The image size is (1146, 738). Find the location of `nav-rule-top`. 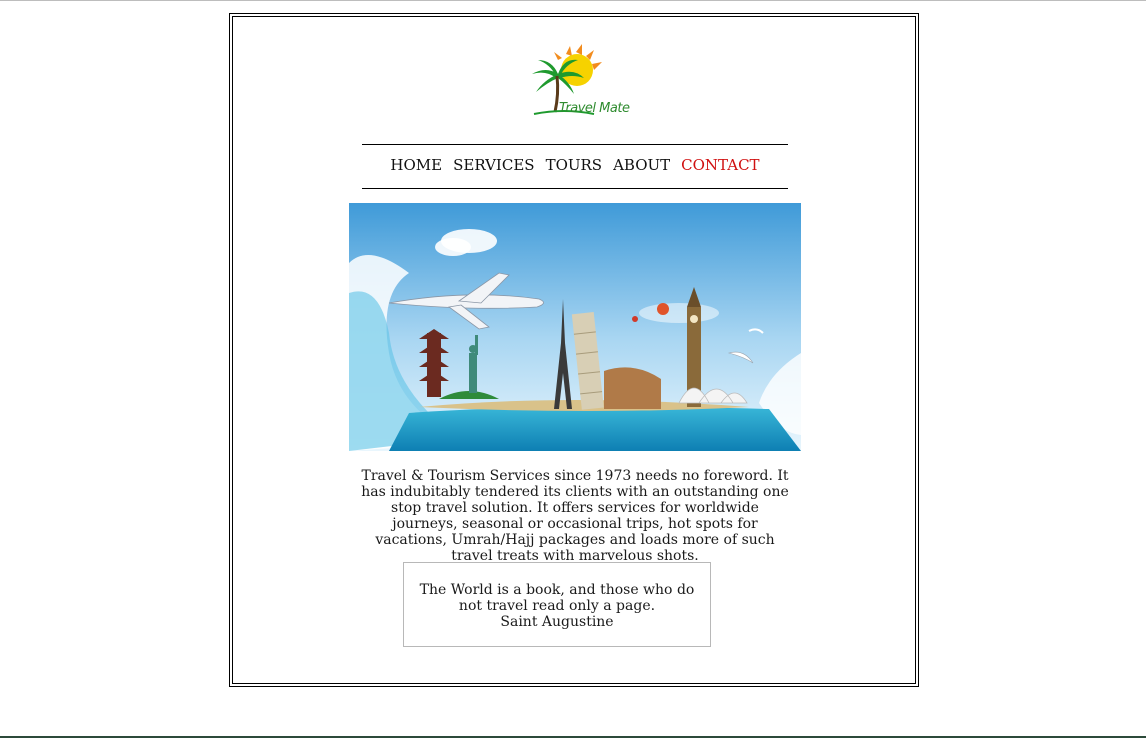

nav-rule-top is located at coordinates (575, 144).